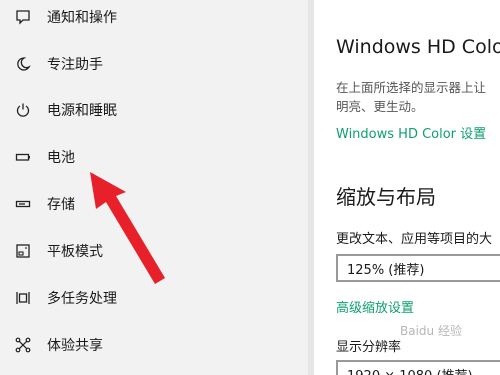 The image size is (500, 375). Describe the element at coordinates (431, 331) in the screenshot. I see `watermark: Baidu 经验` at that location.